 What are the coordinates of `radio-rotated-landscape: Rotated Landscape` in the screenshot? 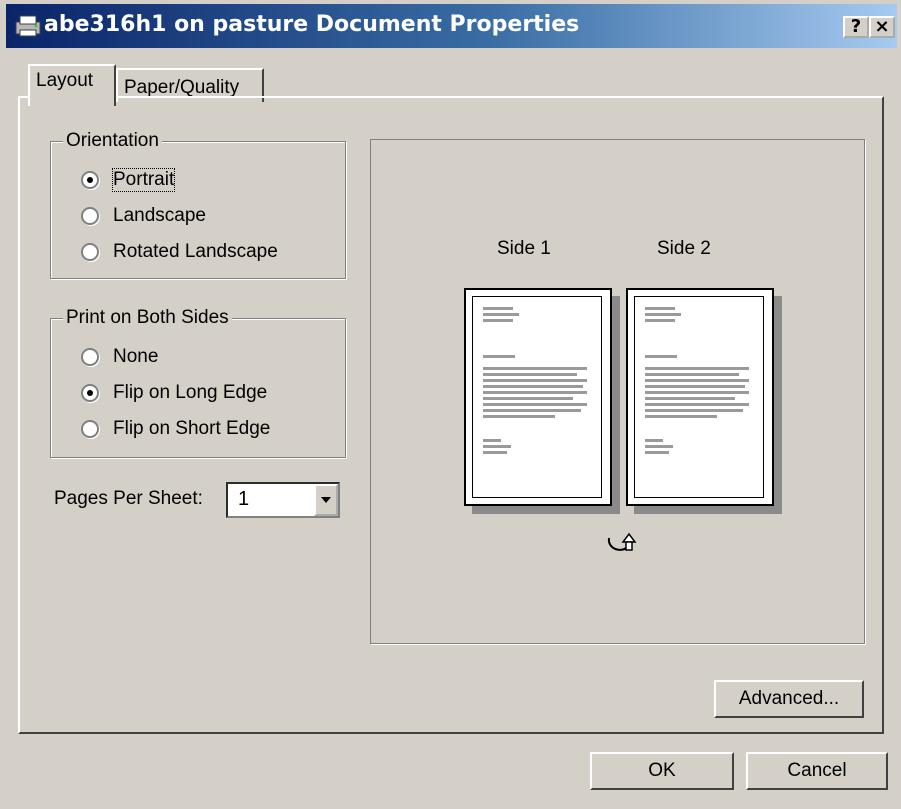 It's located at (179, 252).